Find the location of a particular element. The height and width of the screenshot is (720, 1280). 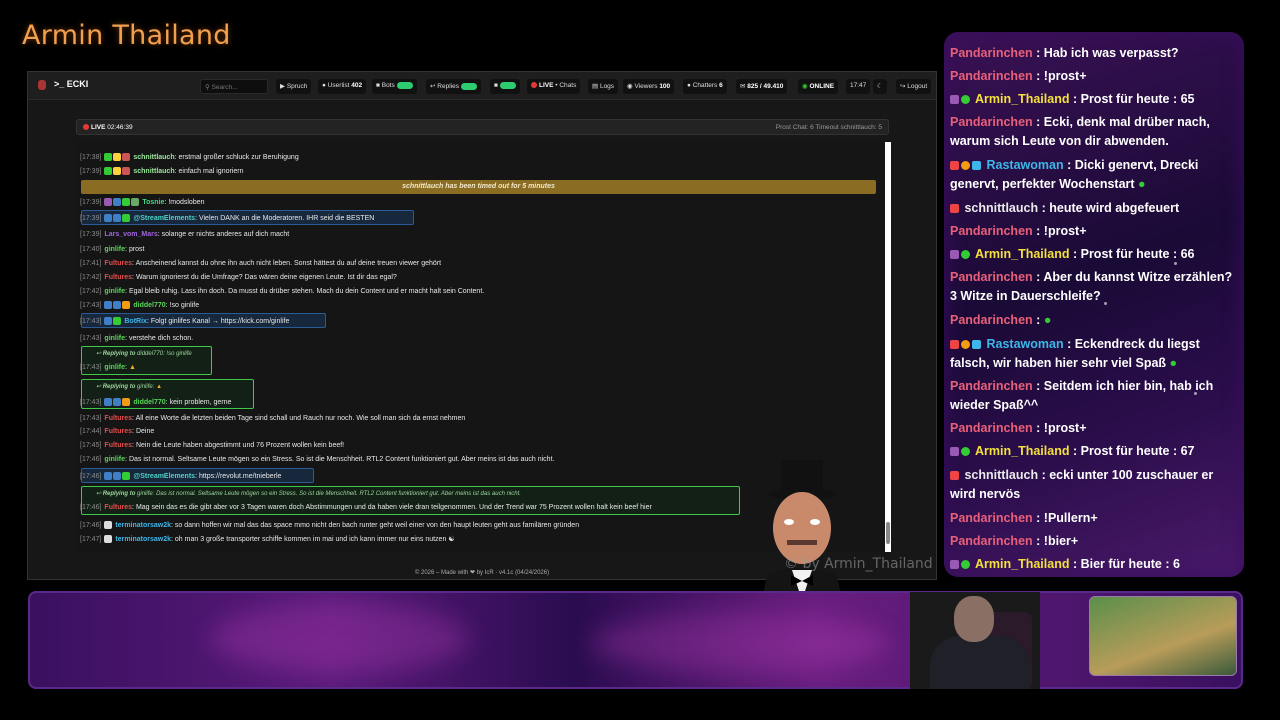

status-badge: ◉ ONLINE is located at coordinates (818, 86).